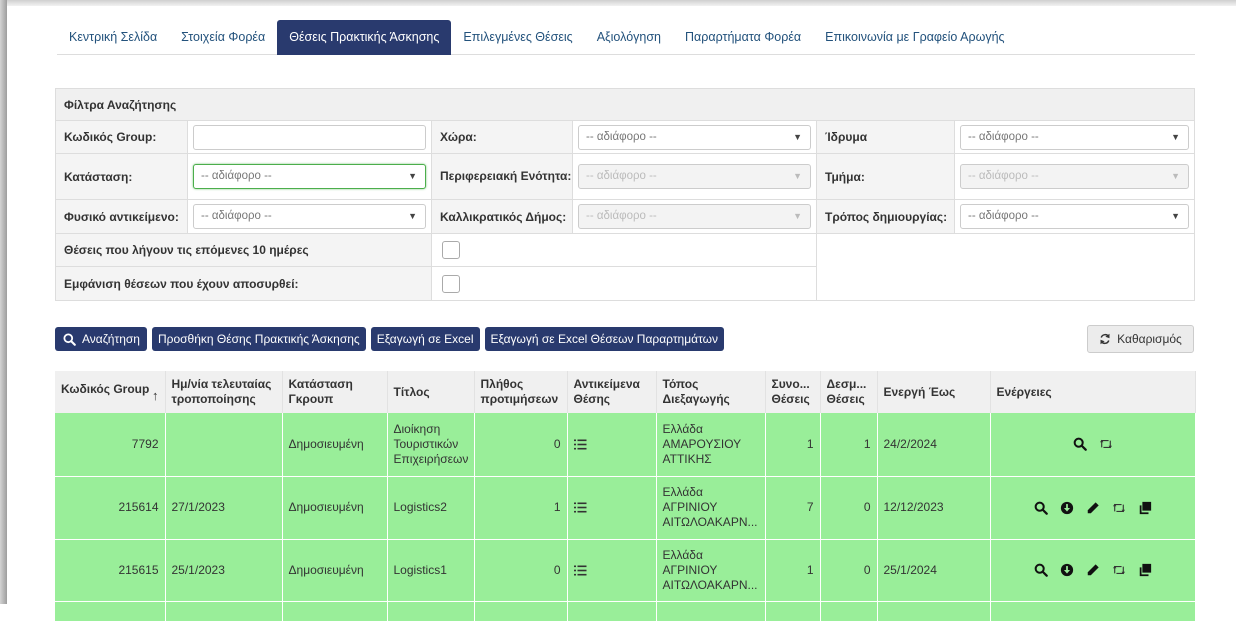 The width and height of the screenshot is (1236, 622). I want to click on header-last-modified: Ημ/νία τελευταίας τροποποίησης, so click(224, 392).